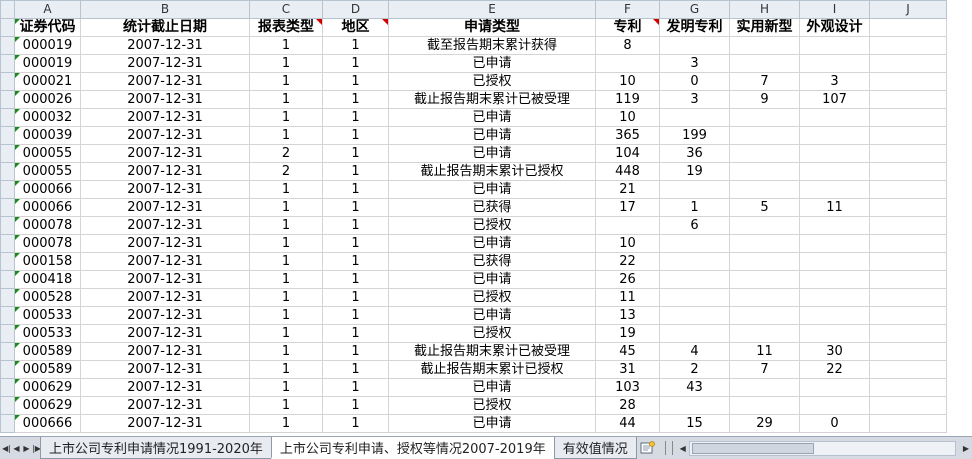 This screenshot has width=972, height=459. I want to click on column-header-g: G, so click(694, 9).